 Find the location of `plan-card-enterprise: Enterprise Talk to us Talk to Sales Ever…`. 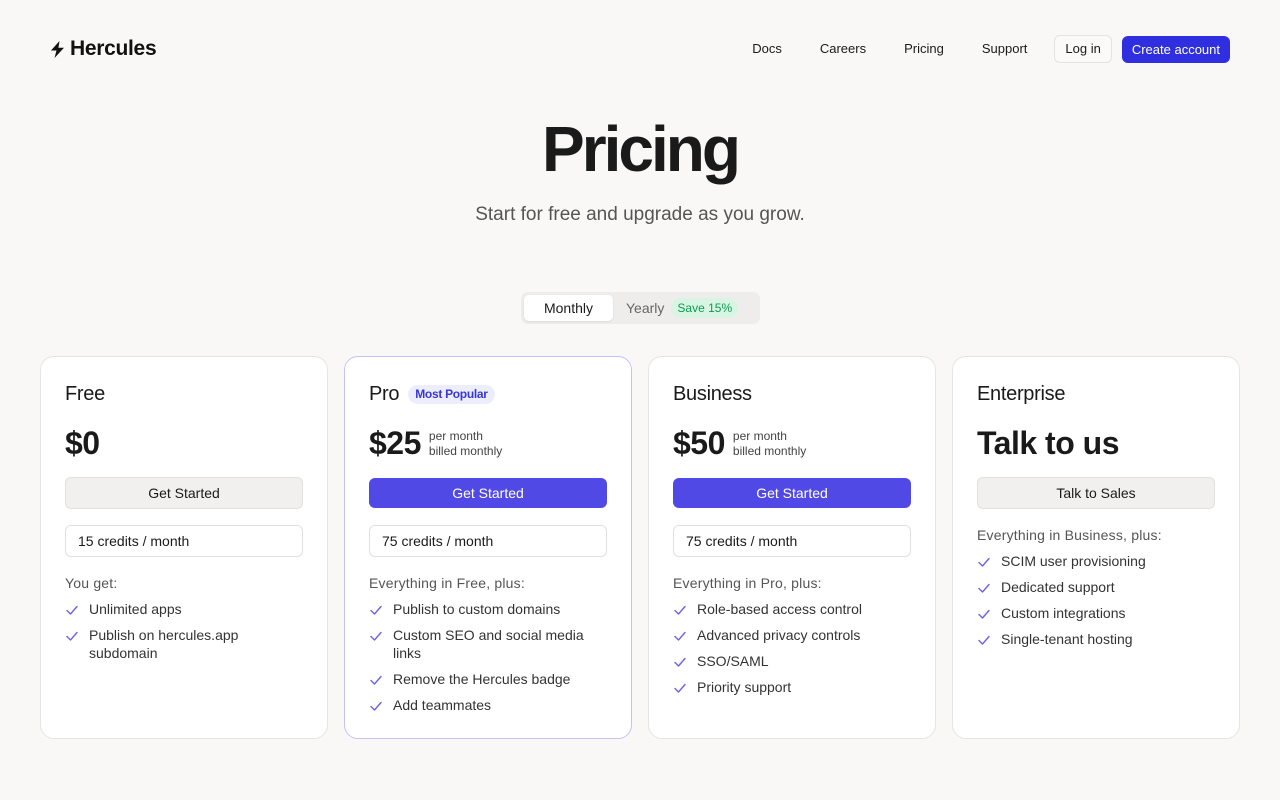

plan-card-enterprise: Enterprise Talk to us Talk to Sales Ever… is located at coordinates (1096, 547).